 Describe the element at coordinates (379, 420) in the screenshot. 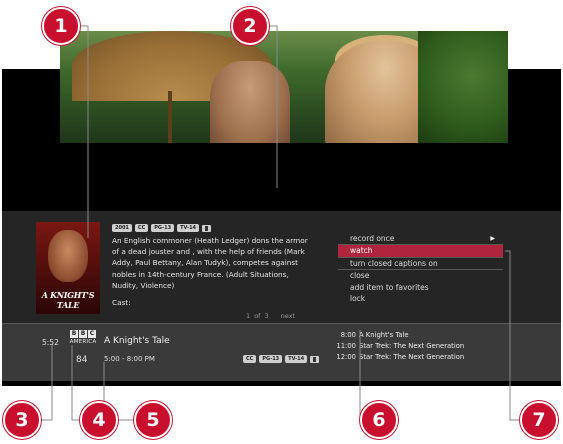

I see `callout-6: 6` at that location.